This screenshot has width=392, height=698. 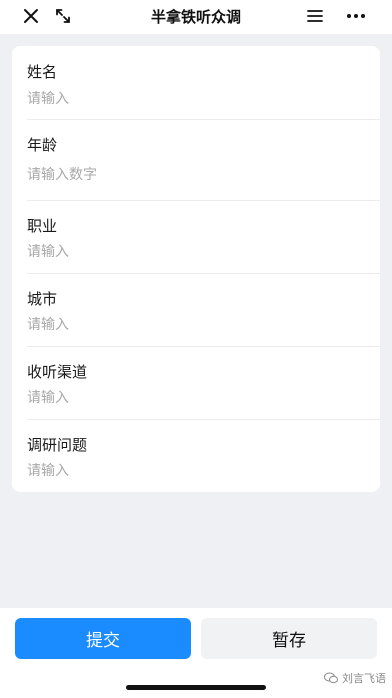 What do you see at coordinates (42, 226) in the screenshot?
I see `field-label: 职业` at bounding box center [42, 226].